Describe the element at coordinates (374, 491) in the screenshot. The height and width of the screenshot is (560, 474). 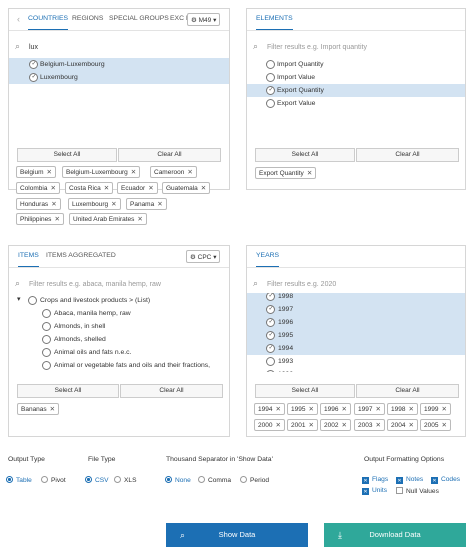
I see `format-units-checkbox: Units` at that location.